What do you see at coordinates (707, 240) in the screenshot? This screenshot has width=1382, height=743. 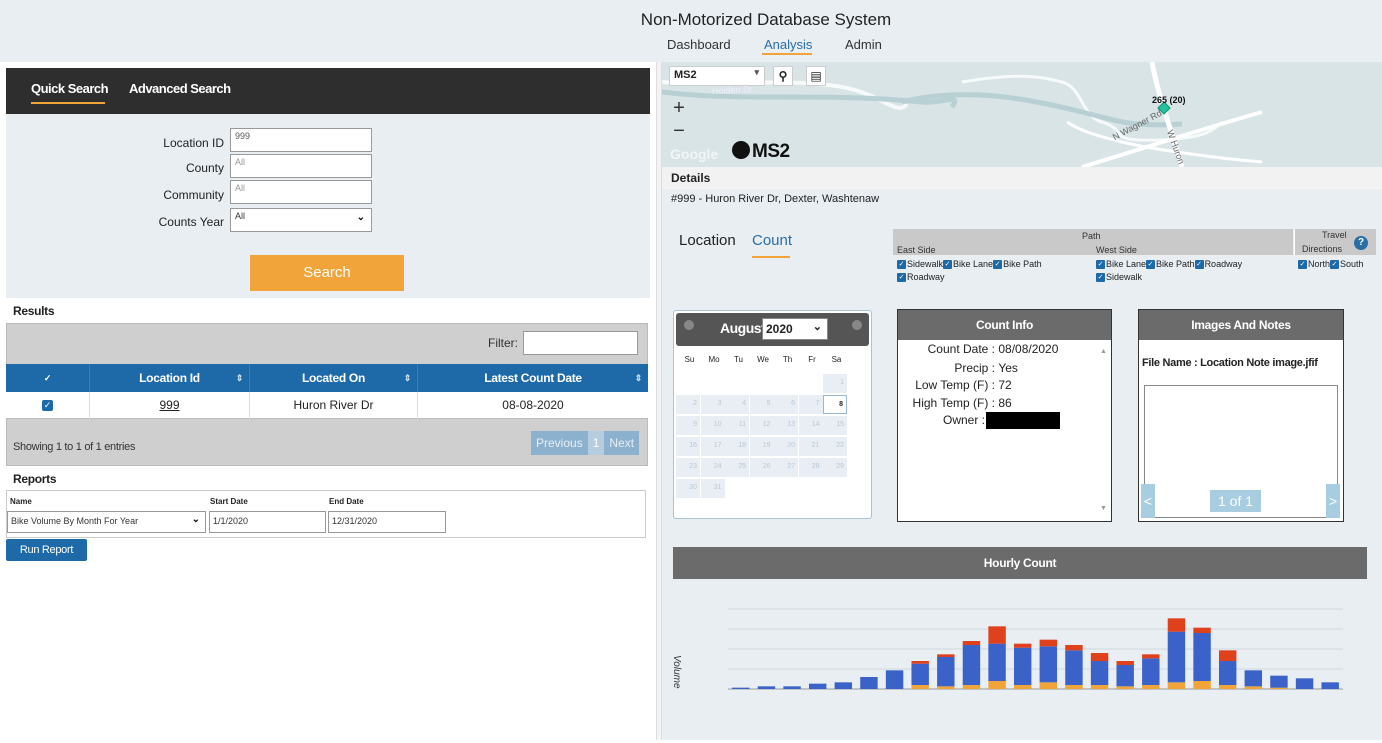 I see `tab-location: Location` at bounding box center [707, 240].